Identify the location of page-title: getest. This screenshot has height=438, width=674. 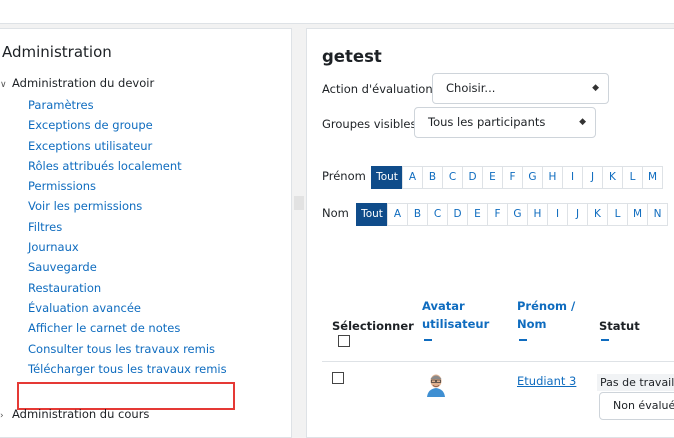
(352, 56).